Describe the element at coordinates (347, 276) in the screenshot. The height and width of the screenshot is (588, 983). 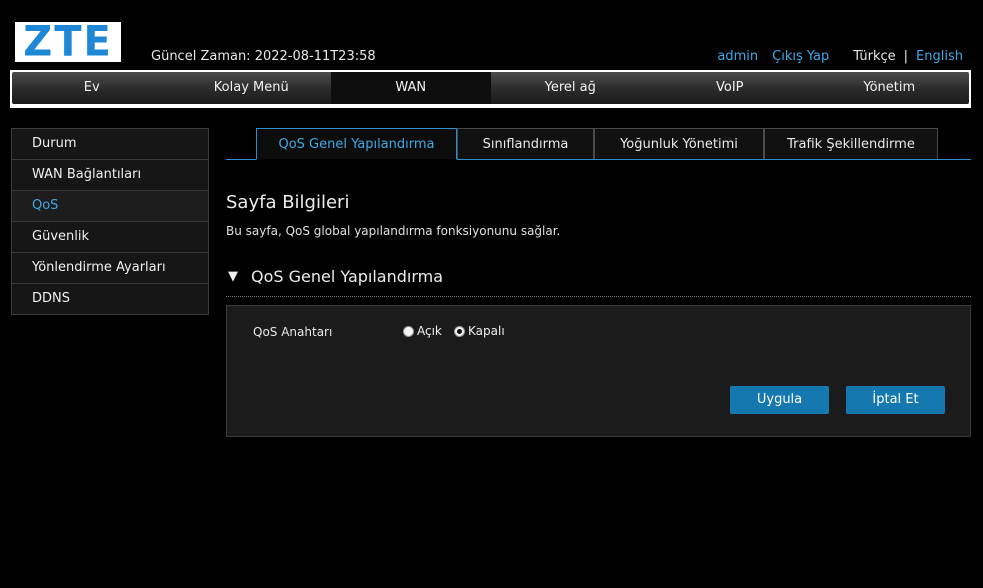
I see `section-title: QoS Genel Yapılandırma` at that location.